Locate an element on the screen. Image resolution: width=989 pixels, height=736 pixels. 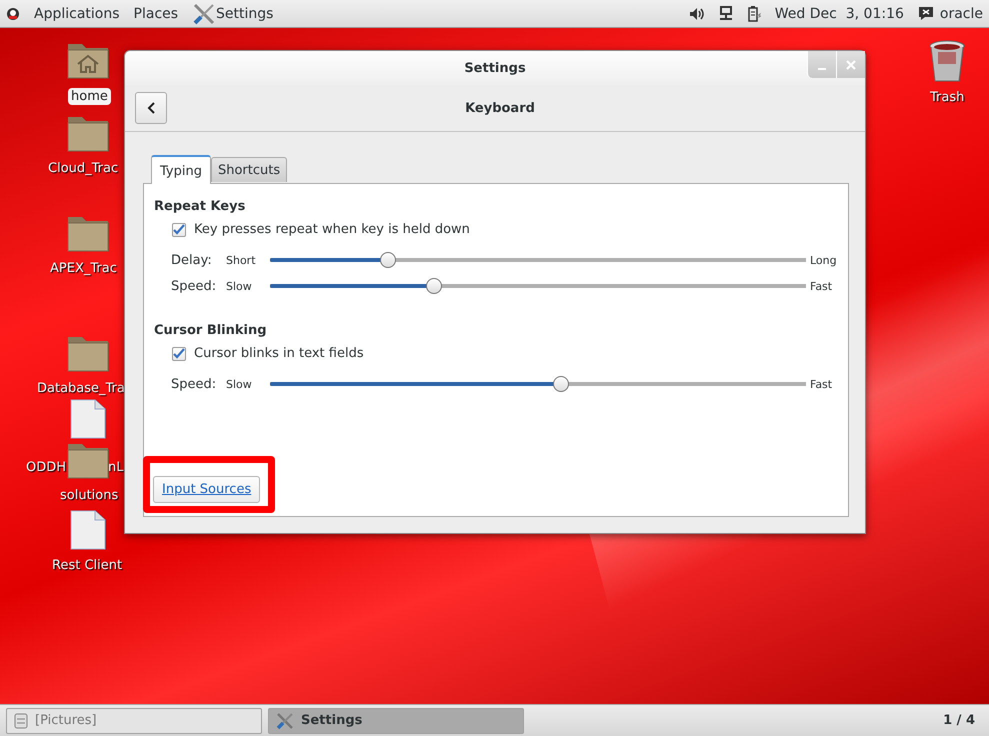
desktop-icon-label: Rest Client is located at coordinates (87, 565).